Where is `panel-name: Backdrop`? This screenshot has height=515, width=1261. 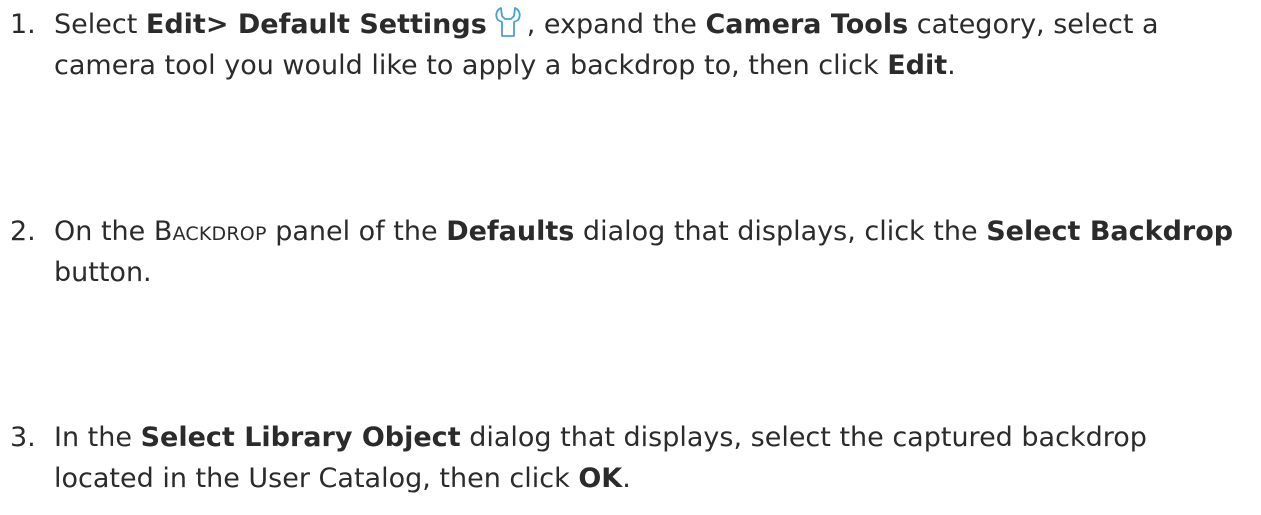
panel-name: Backdrop is located at coordinates (210, 231).